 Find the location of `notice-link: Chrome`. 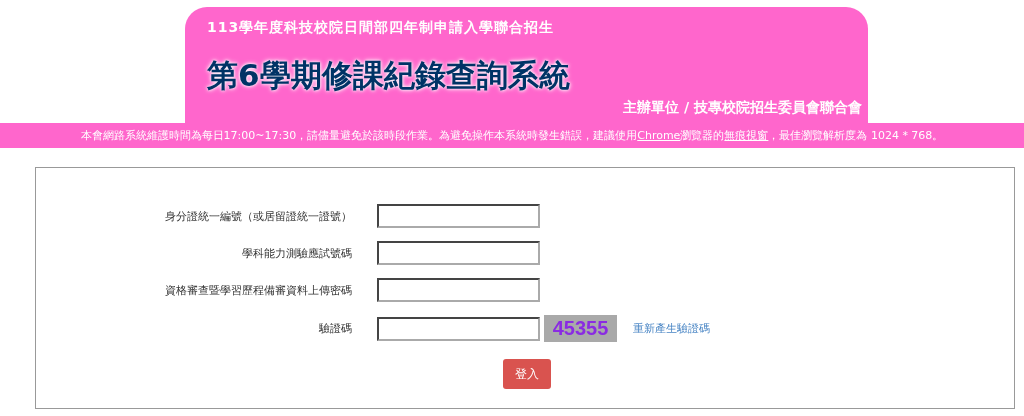

notice-link: Chrome is located at coordinates (659, 135).